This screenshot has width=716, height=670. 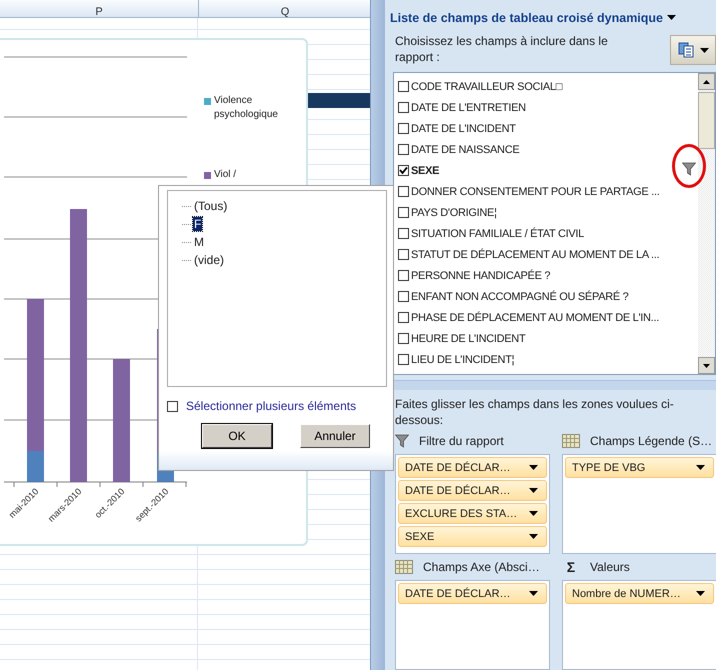 I want to click on field-item: DATE DE L'INCIDENT, so click(x=548, y=129).